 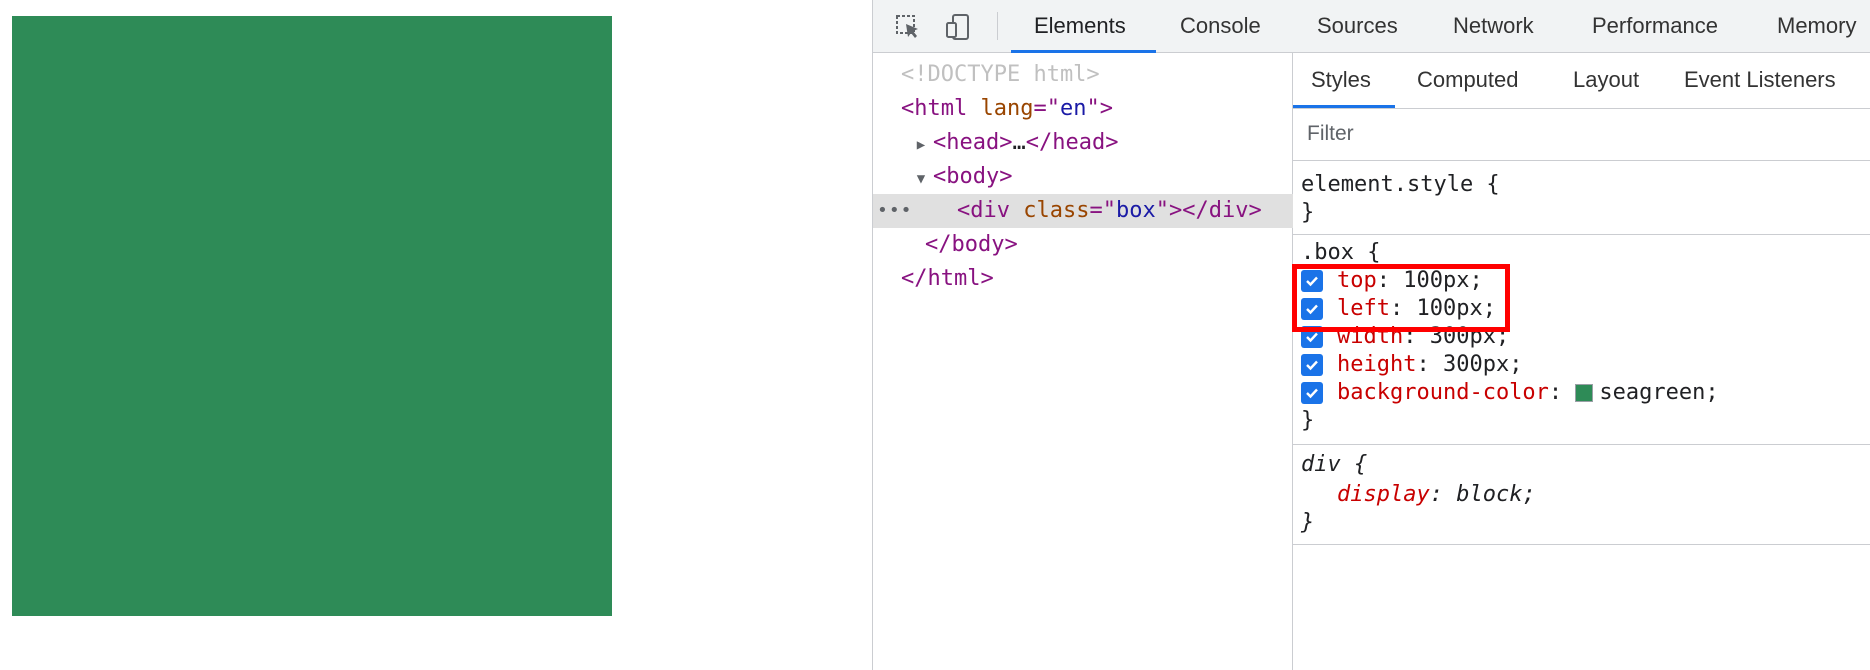 What do you see at coordinates (1079, 142) in the screenshot?
I see `head-close-tag-name: head` at bounding box center [1079, 142].